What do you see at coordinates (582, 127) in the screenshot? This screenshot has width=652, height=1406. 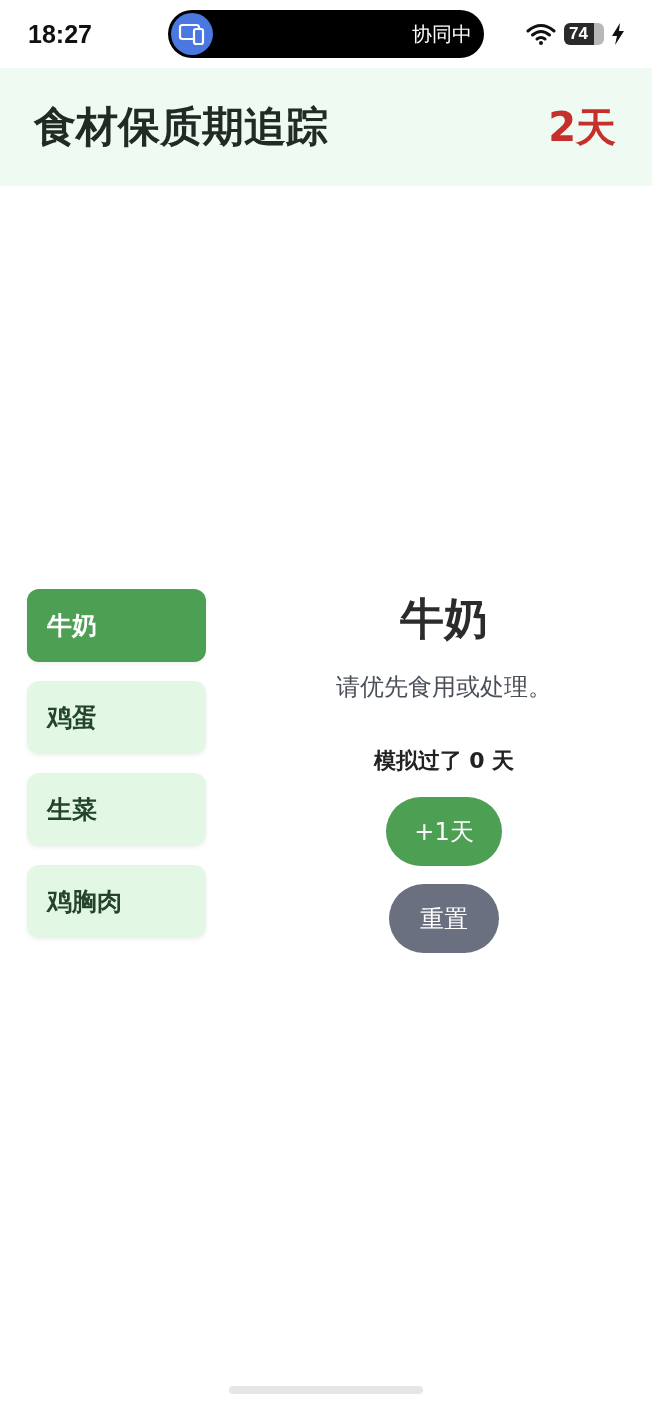 I see `days-left: 2天` at bounding box center [582, 127].